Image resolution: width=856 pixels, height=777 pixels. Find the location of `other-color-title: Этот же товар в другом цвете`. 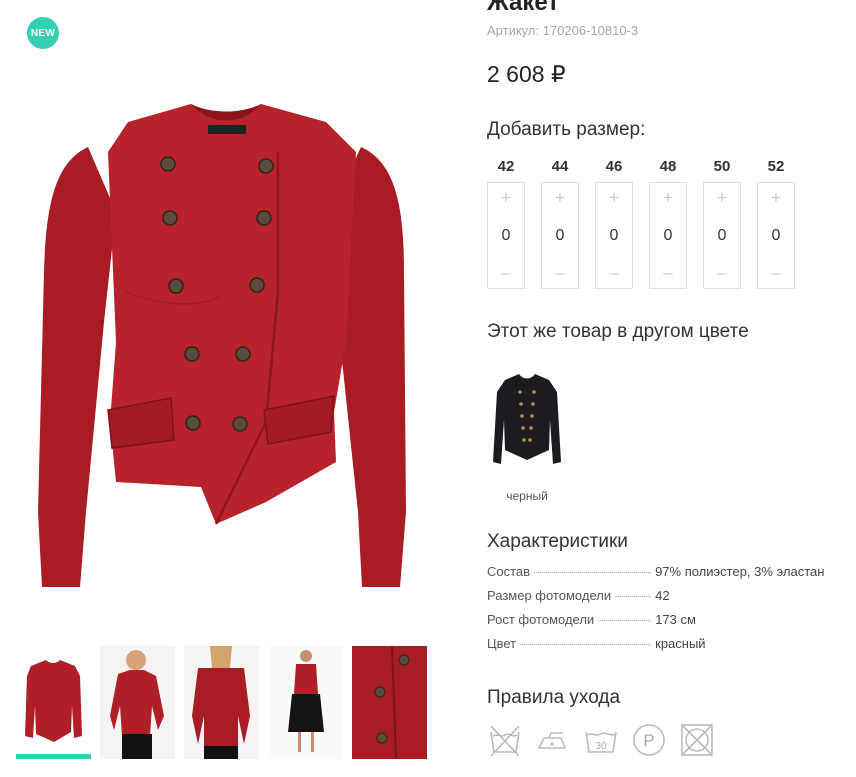

other-color-title: Этот же товар в другом цвете is located at coordinates (618, 331).